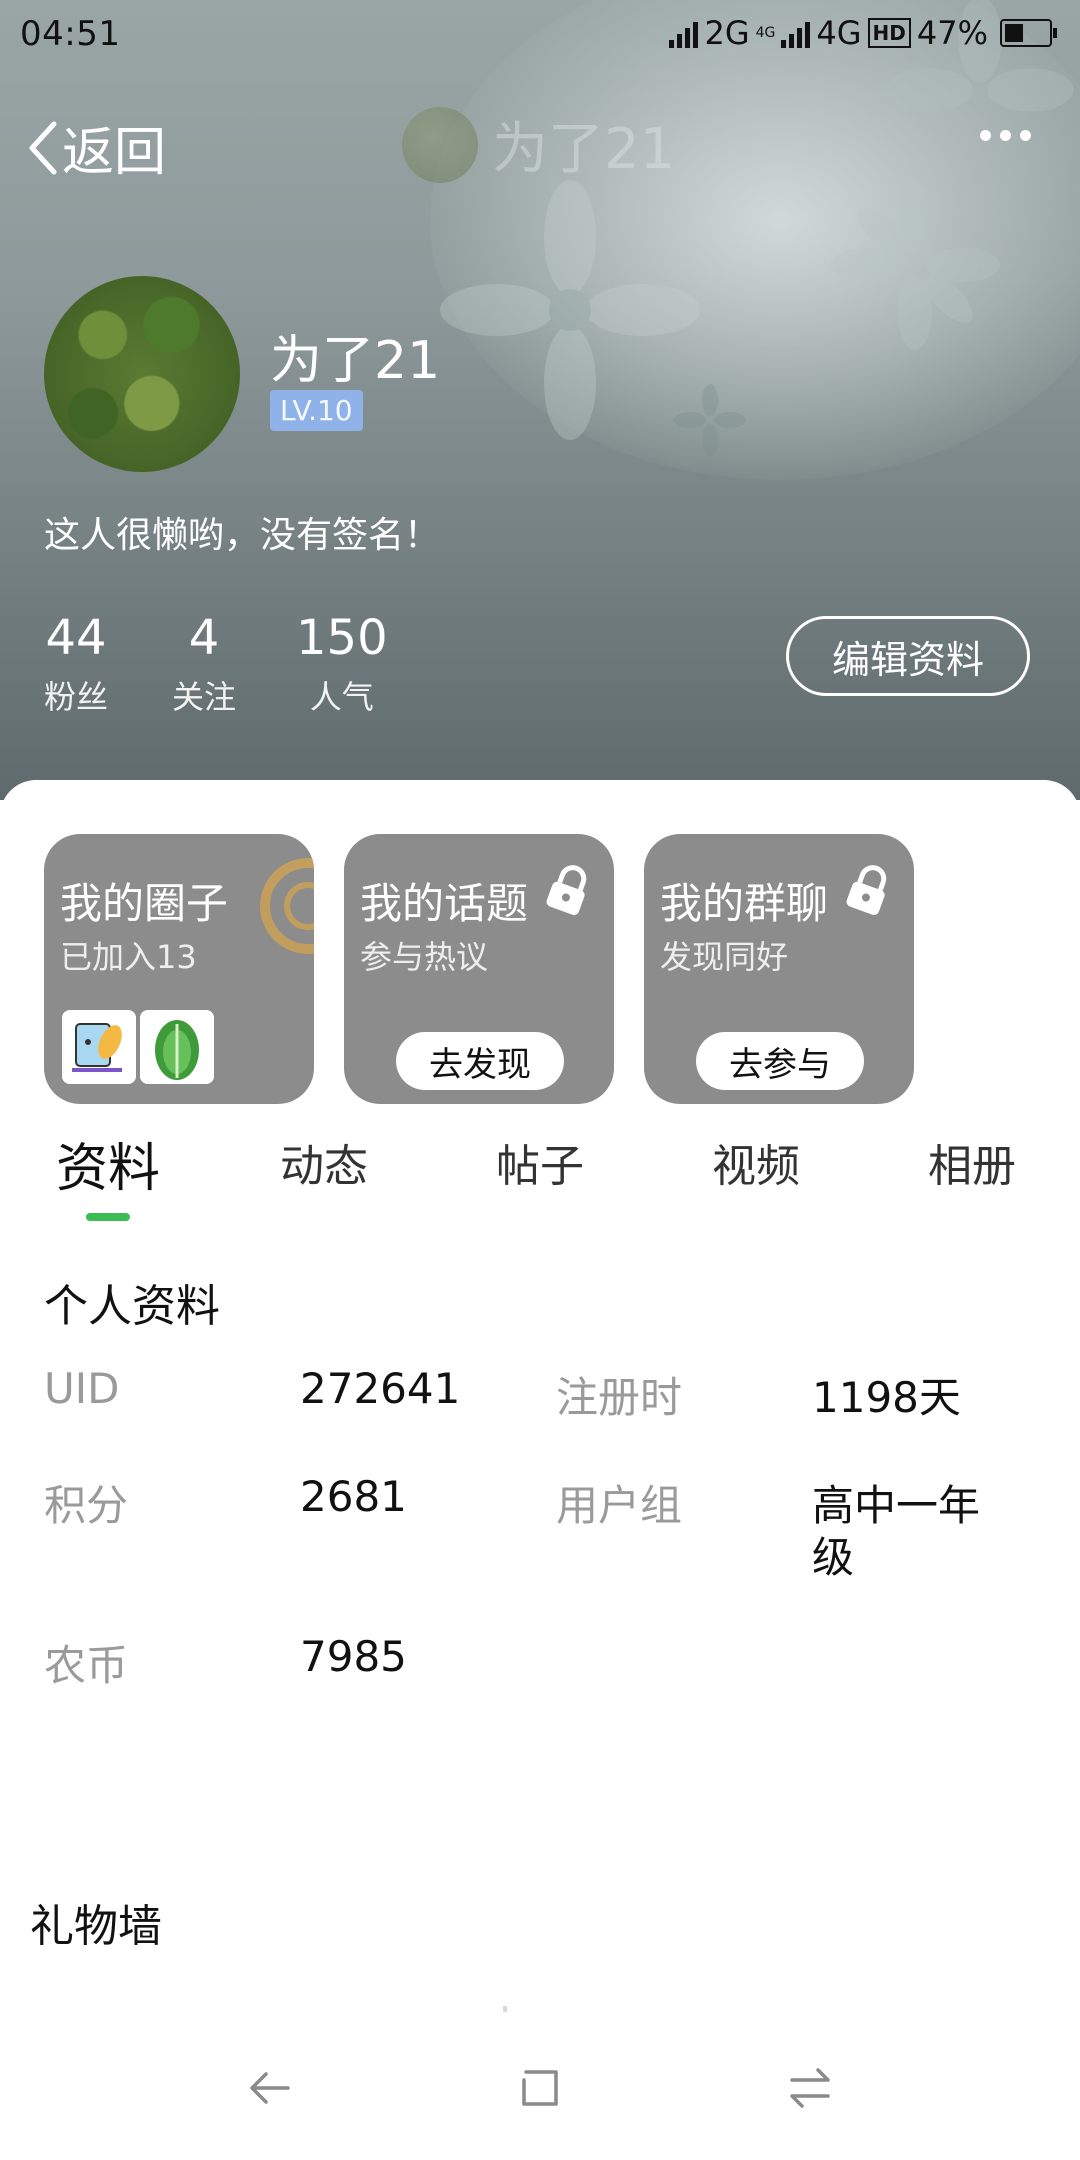 This screenshot has width=1080, height=2160. What do you see at coordinates (204, 638) in the screenshot?
I see `stat-value: 4` at bounding box center [204, 638].